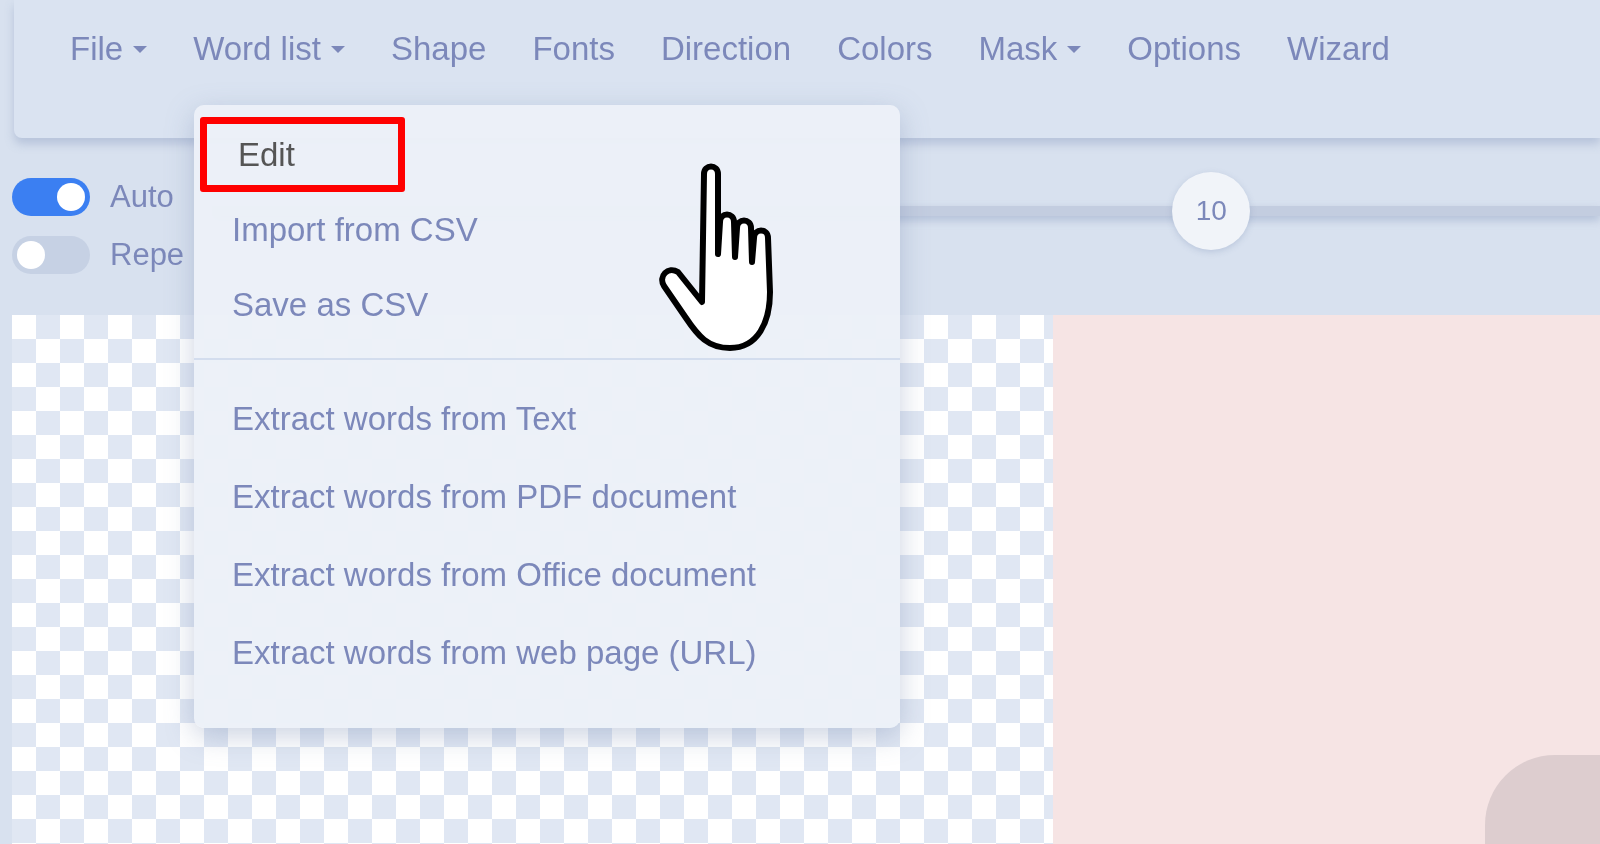 The width and height of the screenshot is (1600, 844). Describe the element at coordinates (494, 653) in the screenshot. I see `dropdown-item: Extract words from web page (URL)` at that location.